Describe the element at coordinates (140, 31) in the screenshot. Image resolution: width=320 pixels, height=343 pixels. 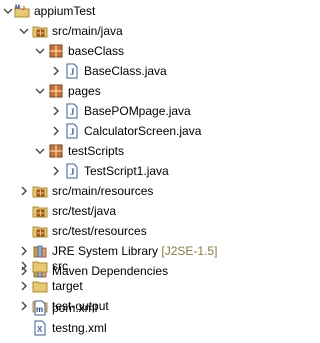
I see `tree-item-src-main-java: src/main/java` at that location.